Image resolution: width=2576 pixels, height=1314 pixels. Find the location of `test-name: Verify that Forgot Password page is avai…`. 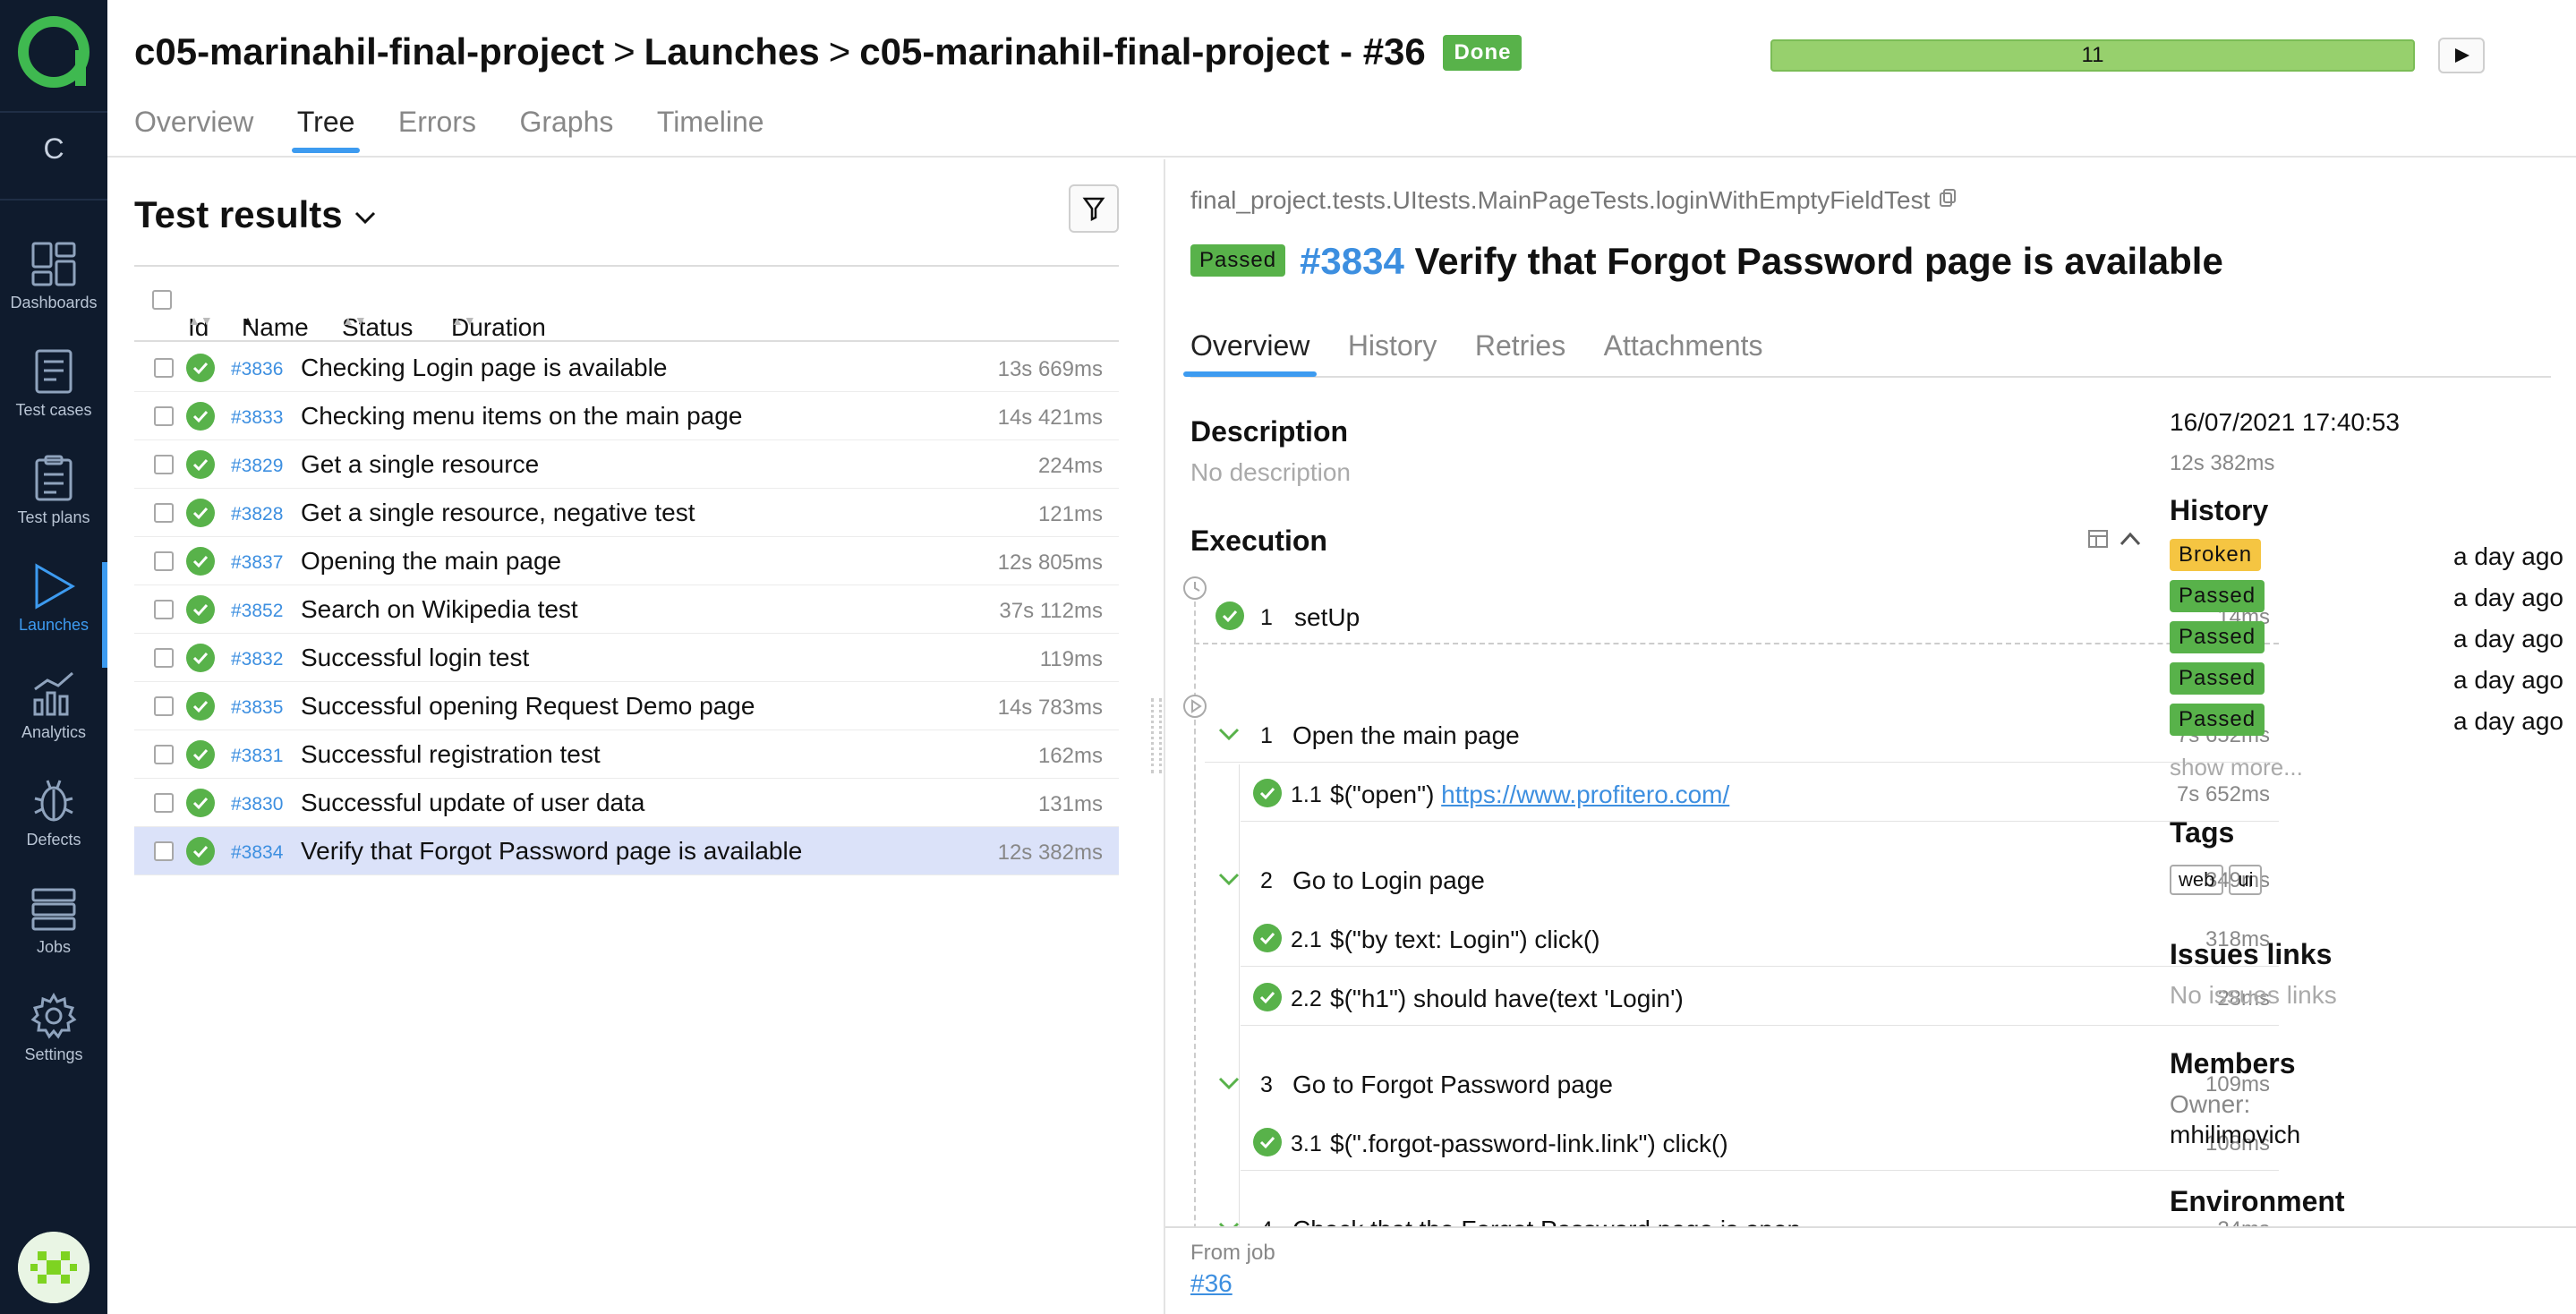

test-name: Verify that Forgot Password page is avai… is located at coordinates (552, 851).